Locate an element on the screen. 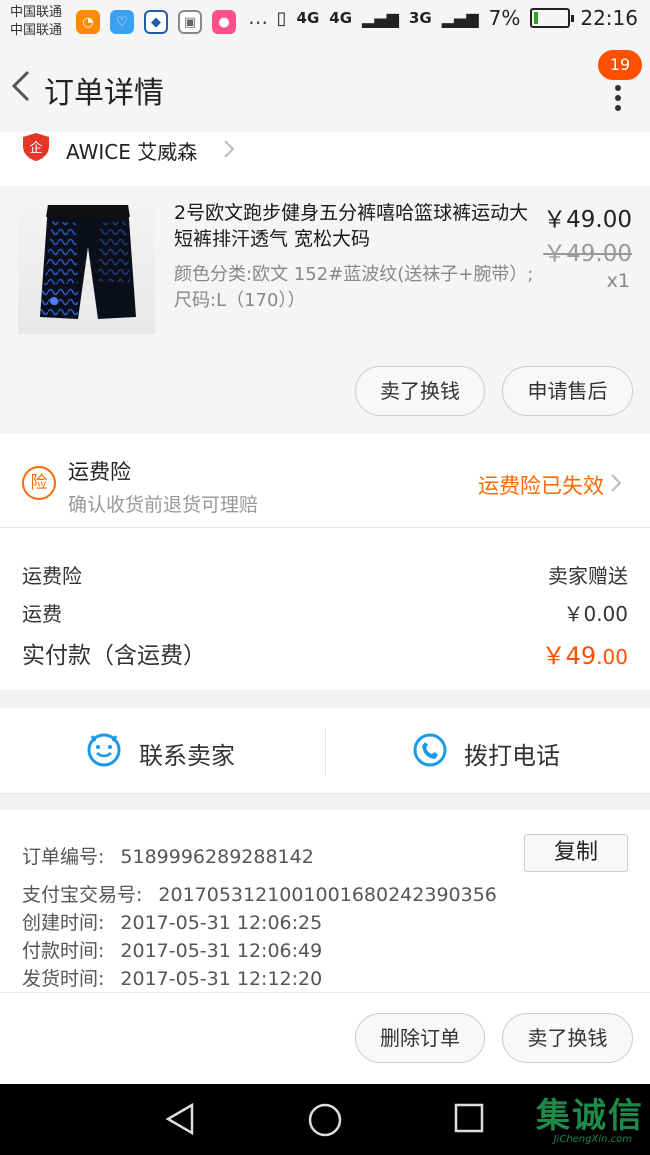 The width and height of the screenshot is (650, 1155). order-number-value: 5189996289288142 is located at coordinates (217, 857).